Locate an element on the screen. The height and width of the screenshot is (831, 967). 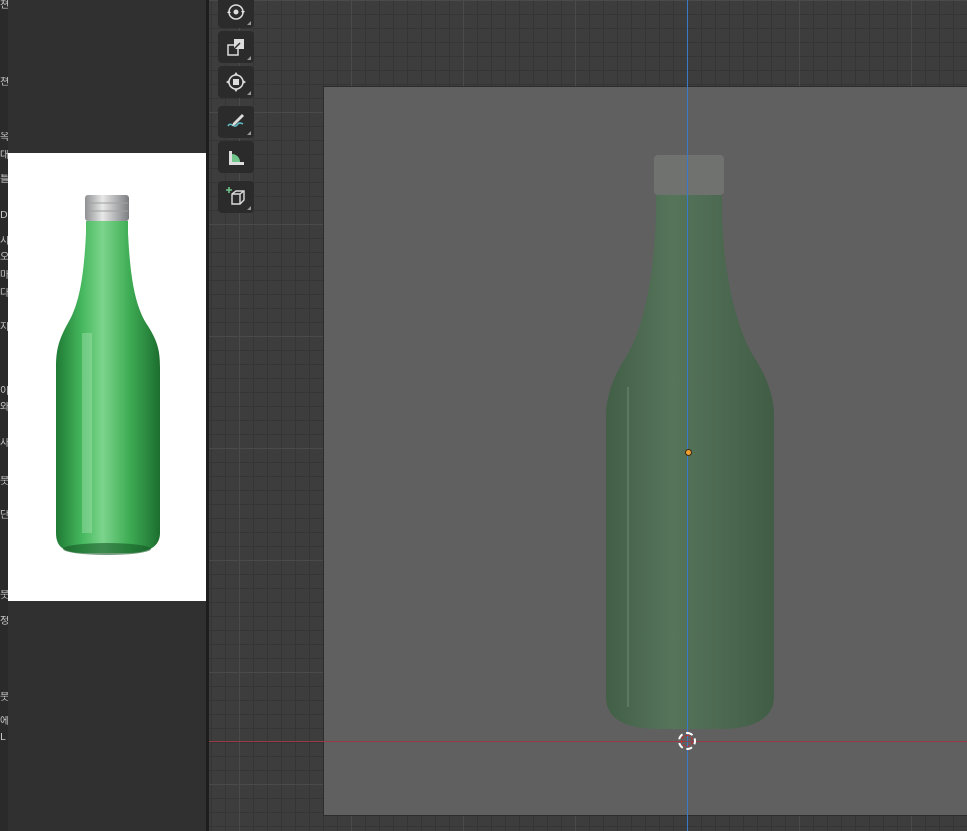
reference-bottle-image is located at coordinates (107, 377).